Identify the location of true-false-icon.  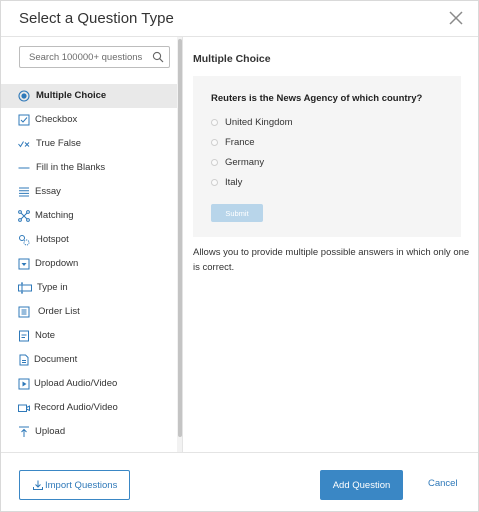
(24, 144).